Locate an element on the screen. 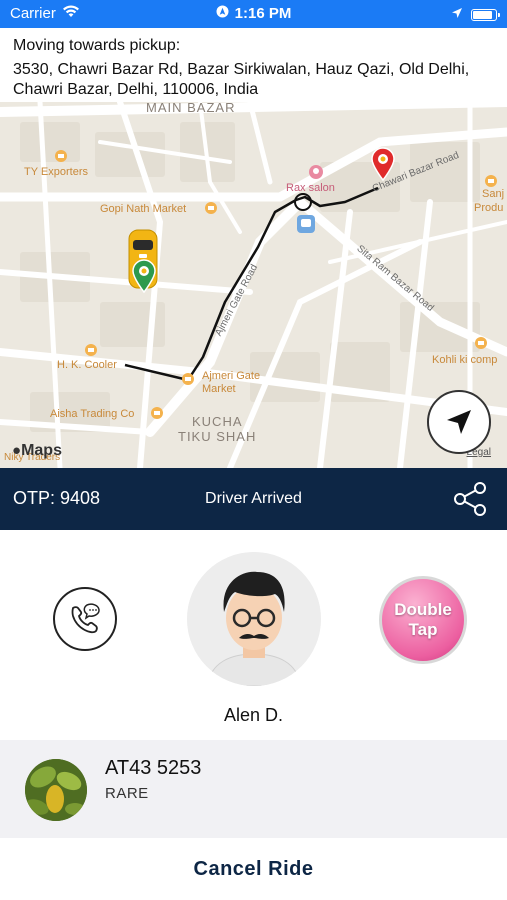 The width and height of the screenshot is (507, 900). vehicle-thumbnail is located at coordinates (56, 790).